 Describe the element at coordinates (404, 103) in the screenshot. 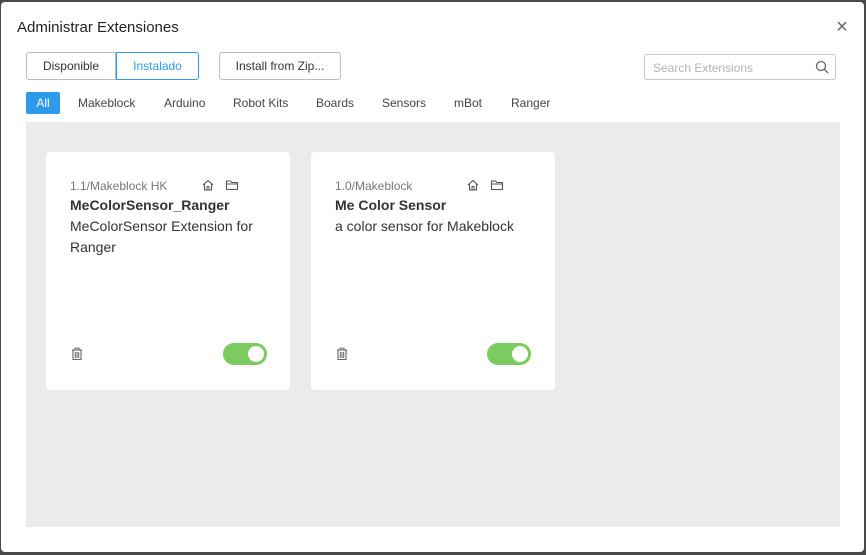

I see `category-sensors: Sensors` at that location.